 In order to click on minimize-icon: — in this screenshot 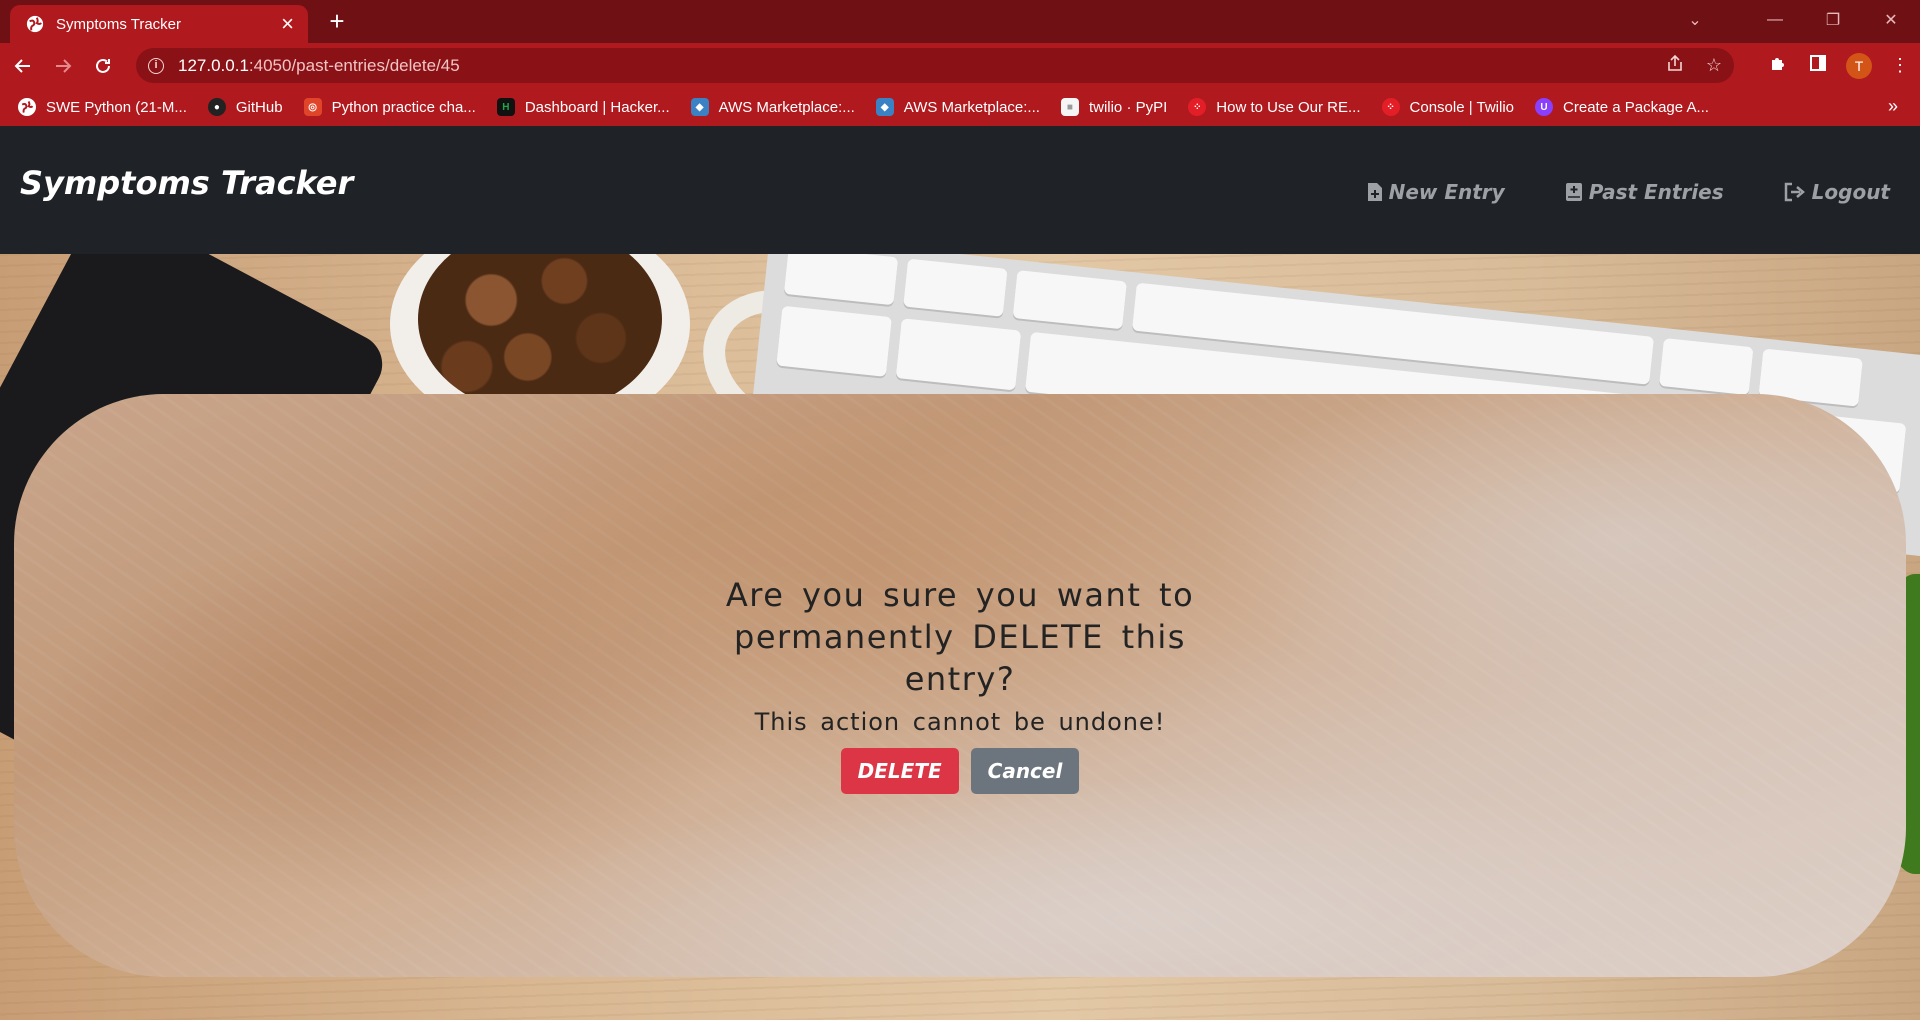, I will do `click(1775, 20)`.